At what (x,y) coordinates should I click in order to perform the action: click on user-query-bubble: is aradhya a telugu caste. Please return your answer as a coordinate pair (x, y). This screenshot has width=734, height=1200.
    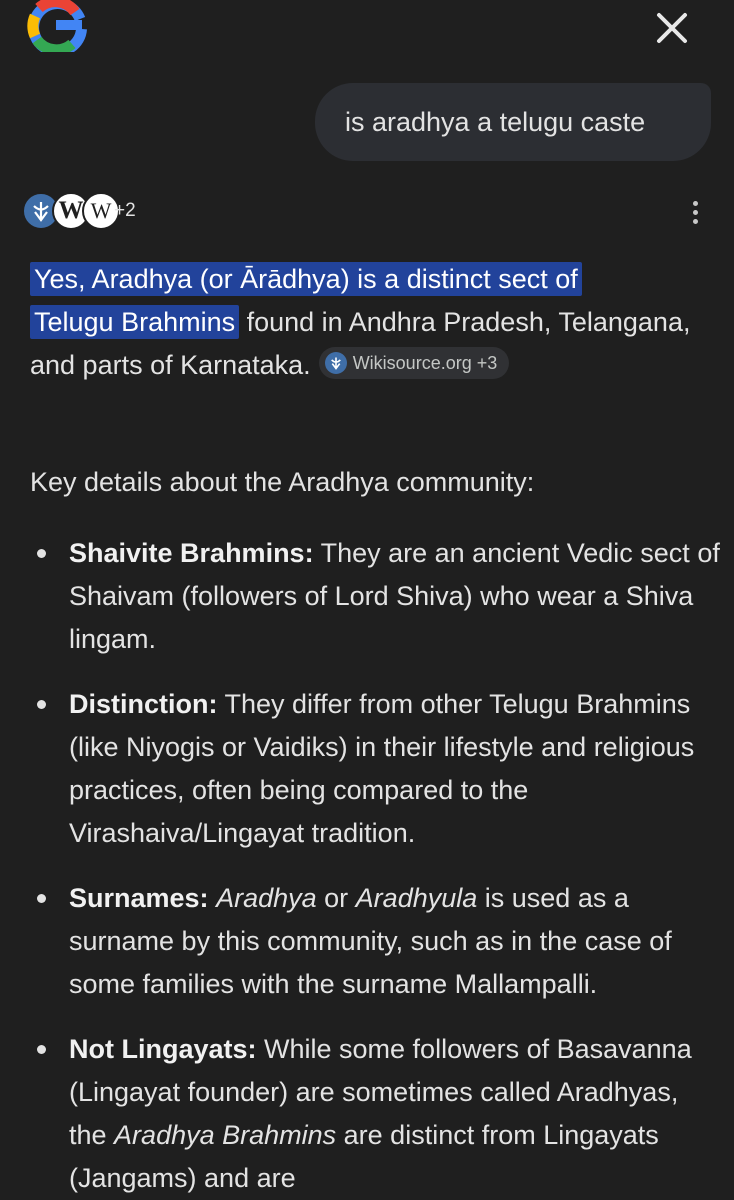
    Looking at the image, I should click on (513, 122).